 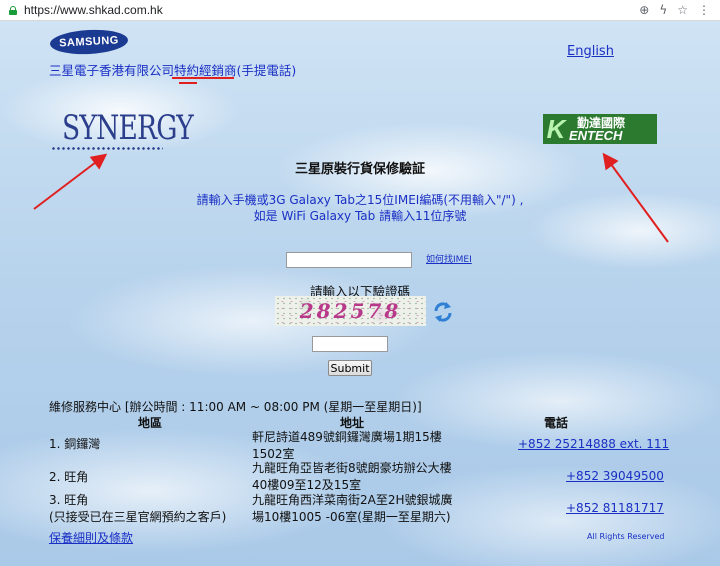 I want to click on row-1-district: 1. 銅鑼灣, so click(x=75, y=444).